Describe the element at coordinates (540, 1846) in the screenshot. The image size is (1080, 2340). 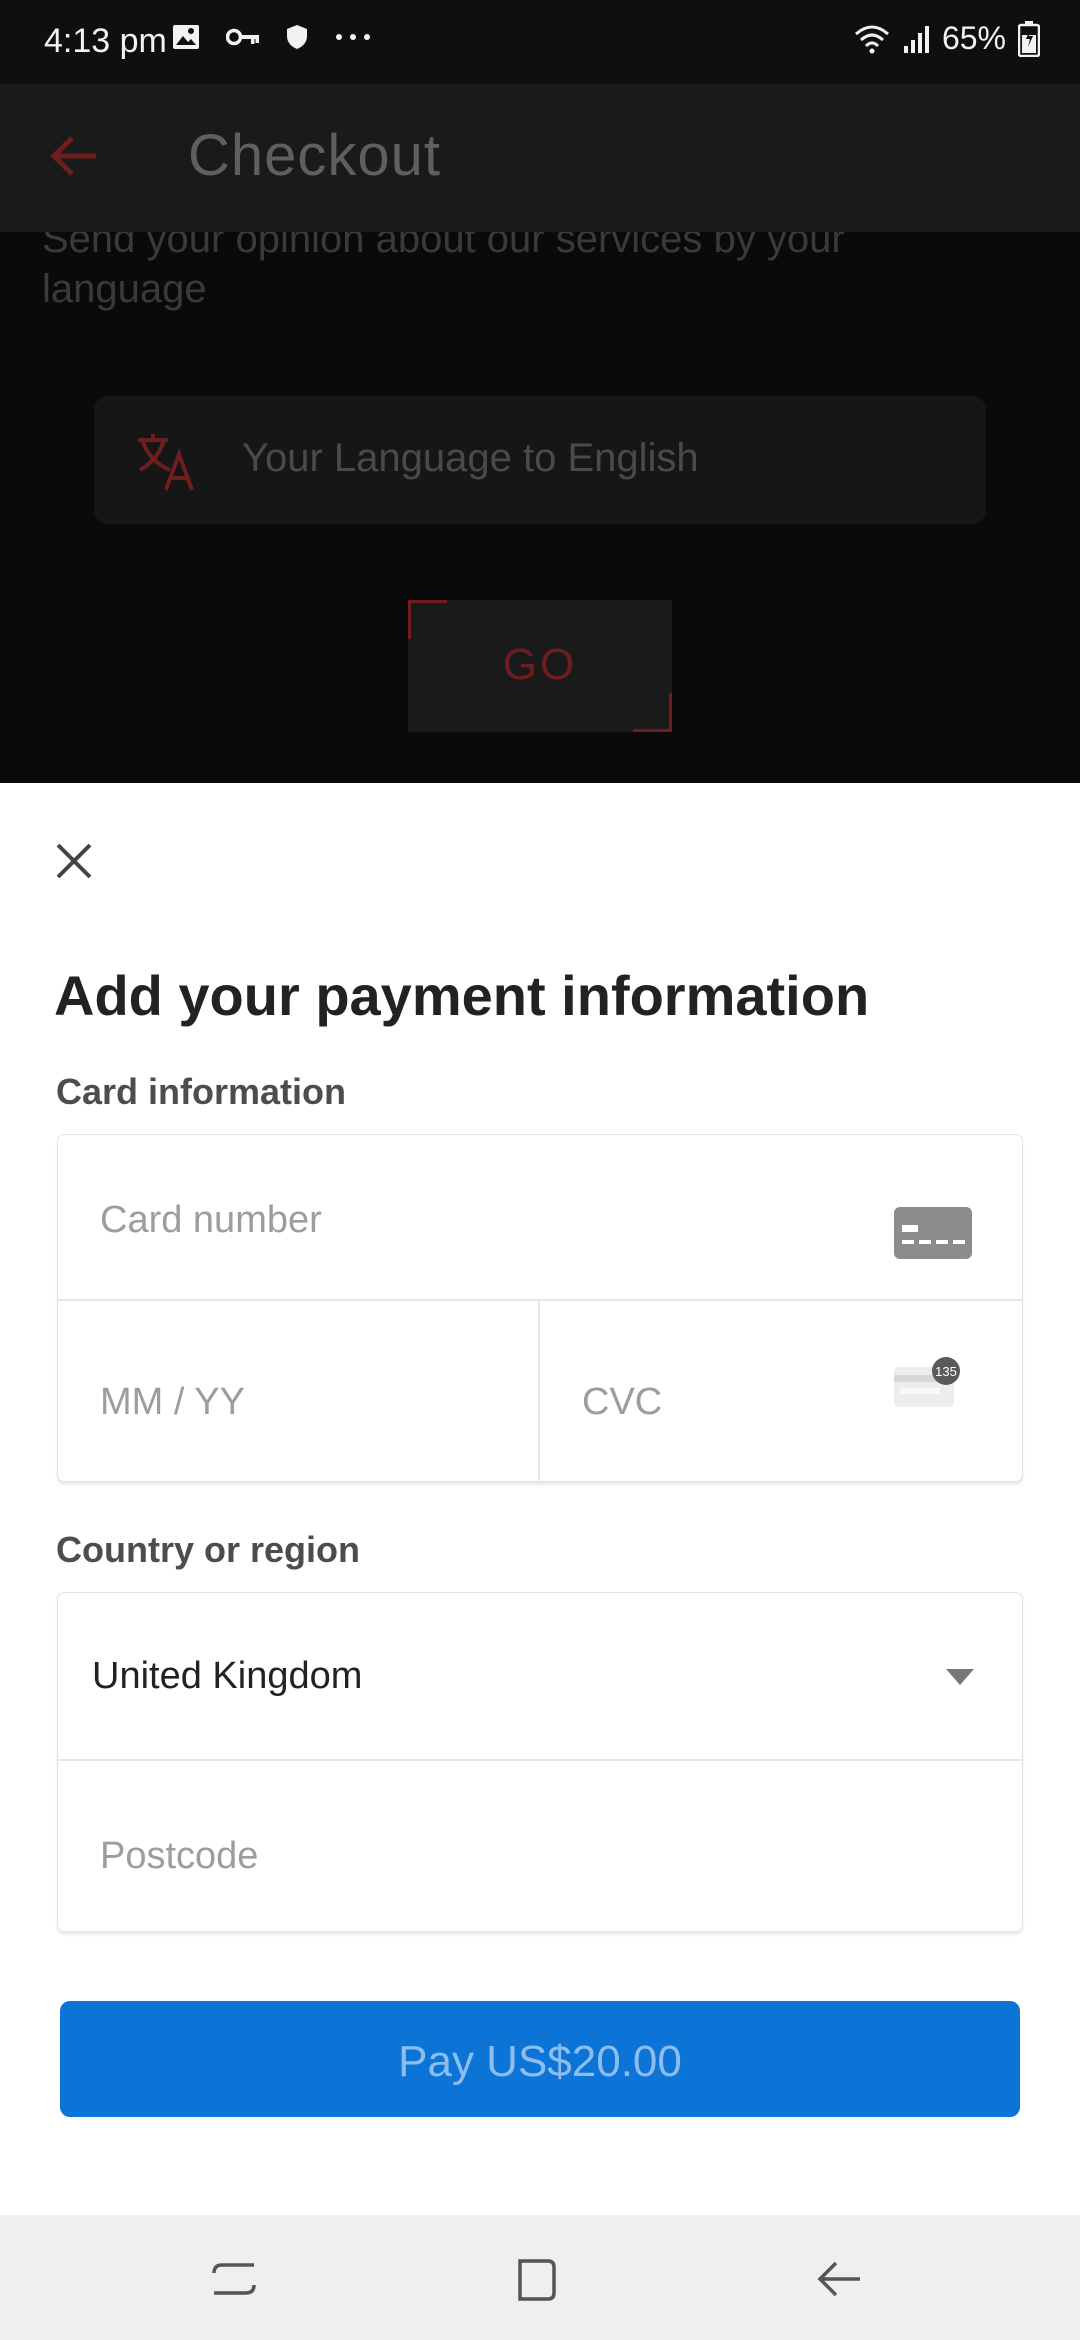
I see `postcode-field: Postcode` at that location.